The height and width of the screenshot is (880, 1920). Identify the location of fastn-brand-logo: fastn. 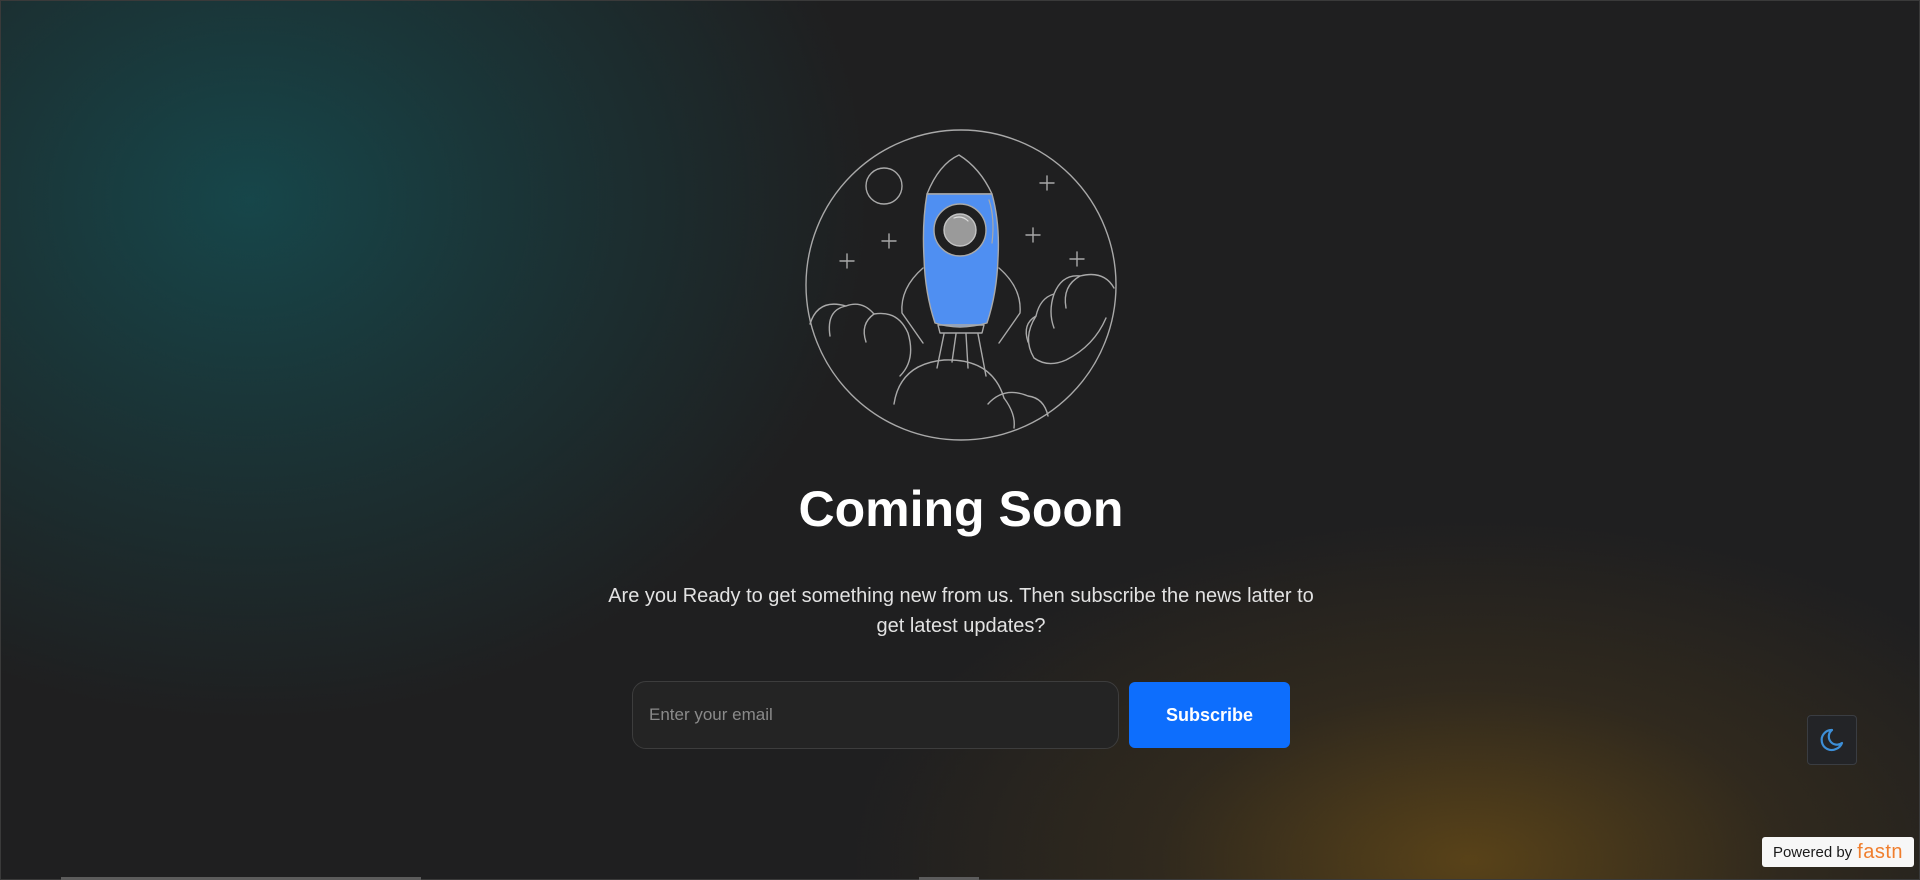
(1880, 852).